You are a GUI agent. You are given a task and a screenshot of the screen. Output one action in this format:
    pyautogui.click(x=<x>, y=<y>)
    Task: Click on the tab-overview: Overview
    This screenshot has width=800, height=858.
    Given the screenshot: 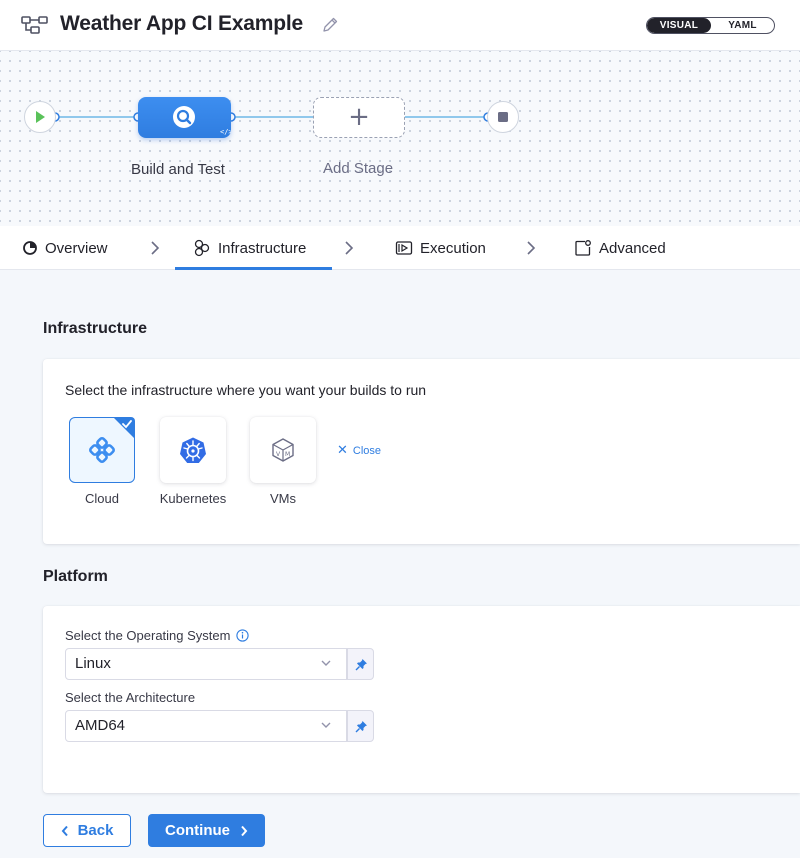 What is the action you would take?
    pyautogui.click(x=65, y=248)
    